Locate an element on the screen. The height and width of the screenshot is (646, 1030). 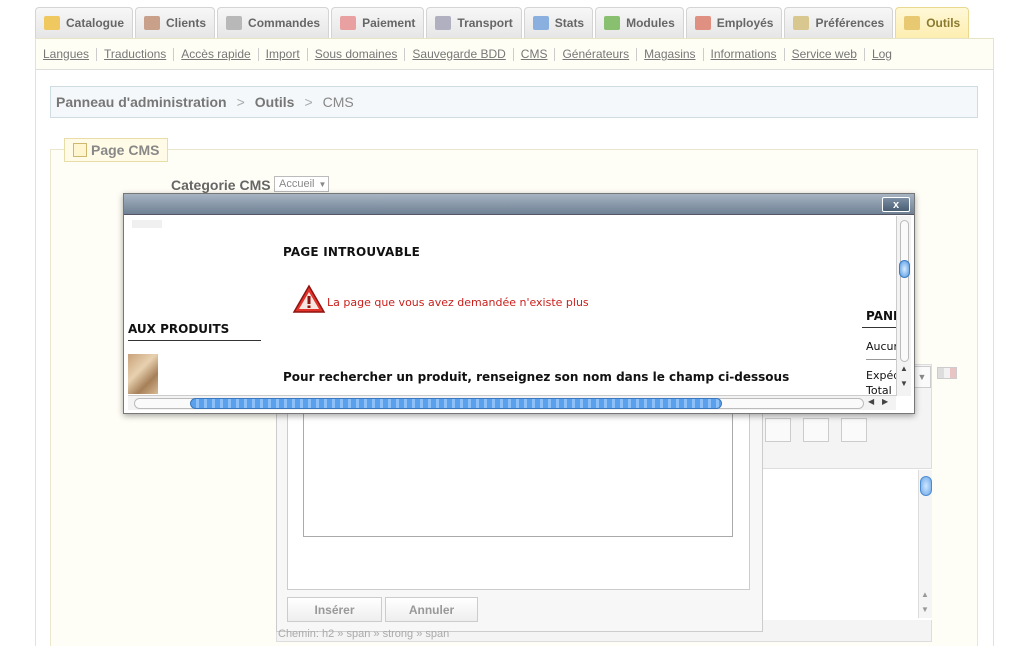
subnav-informations: Informations is located at coordinates (744, 54).